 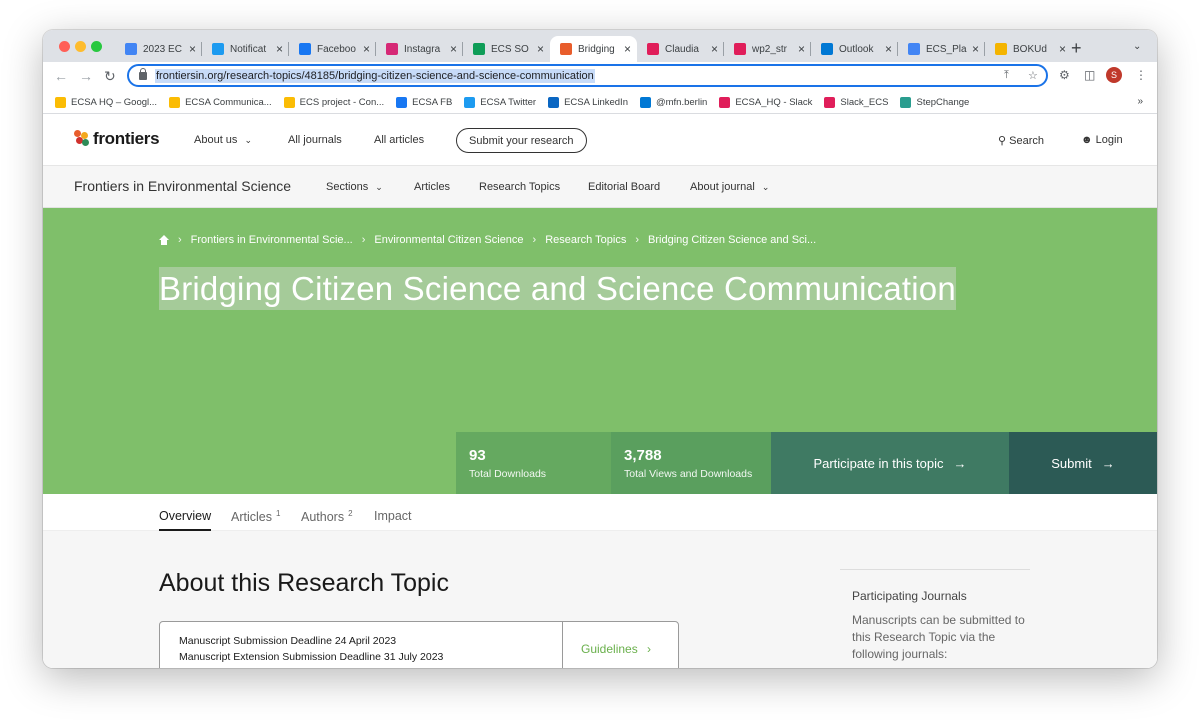 I want to click on journal-title: Frontiers in Environmental Science, so click(x=182, y=186).